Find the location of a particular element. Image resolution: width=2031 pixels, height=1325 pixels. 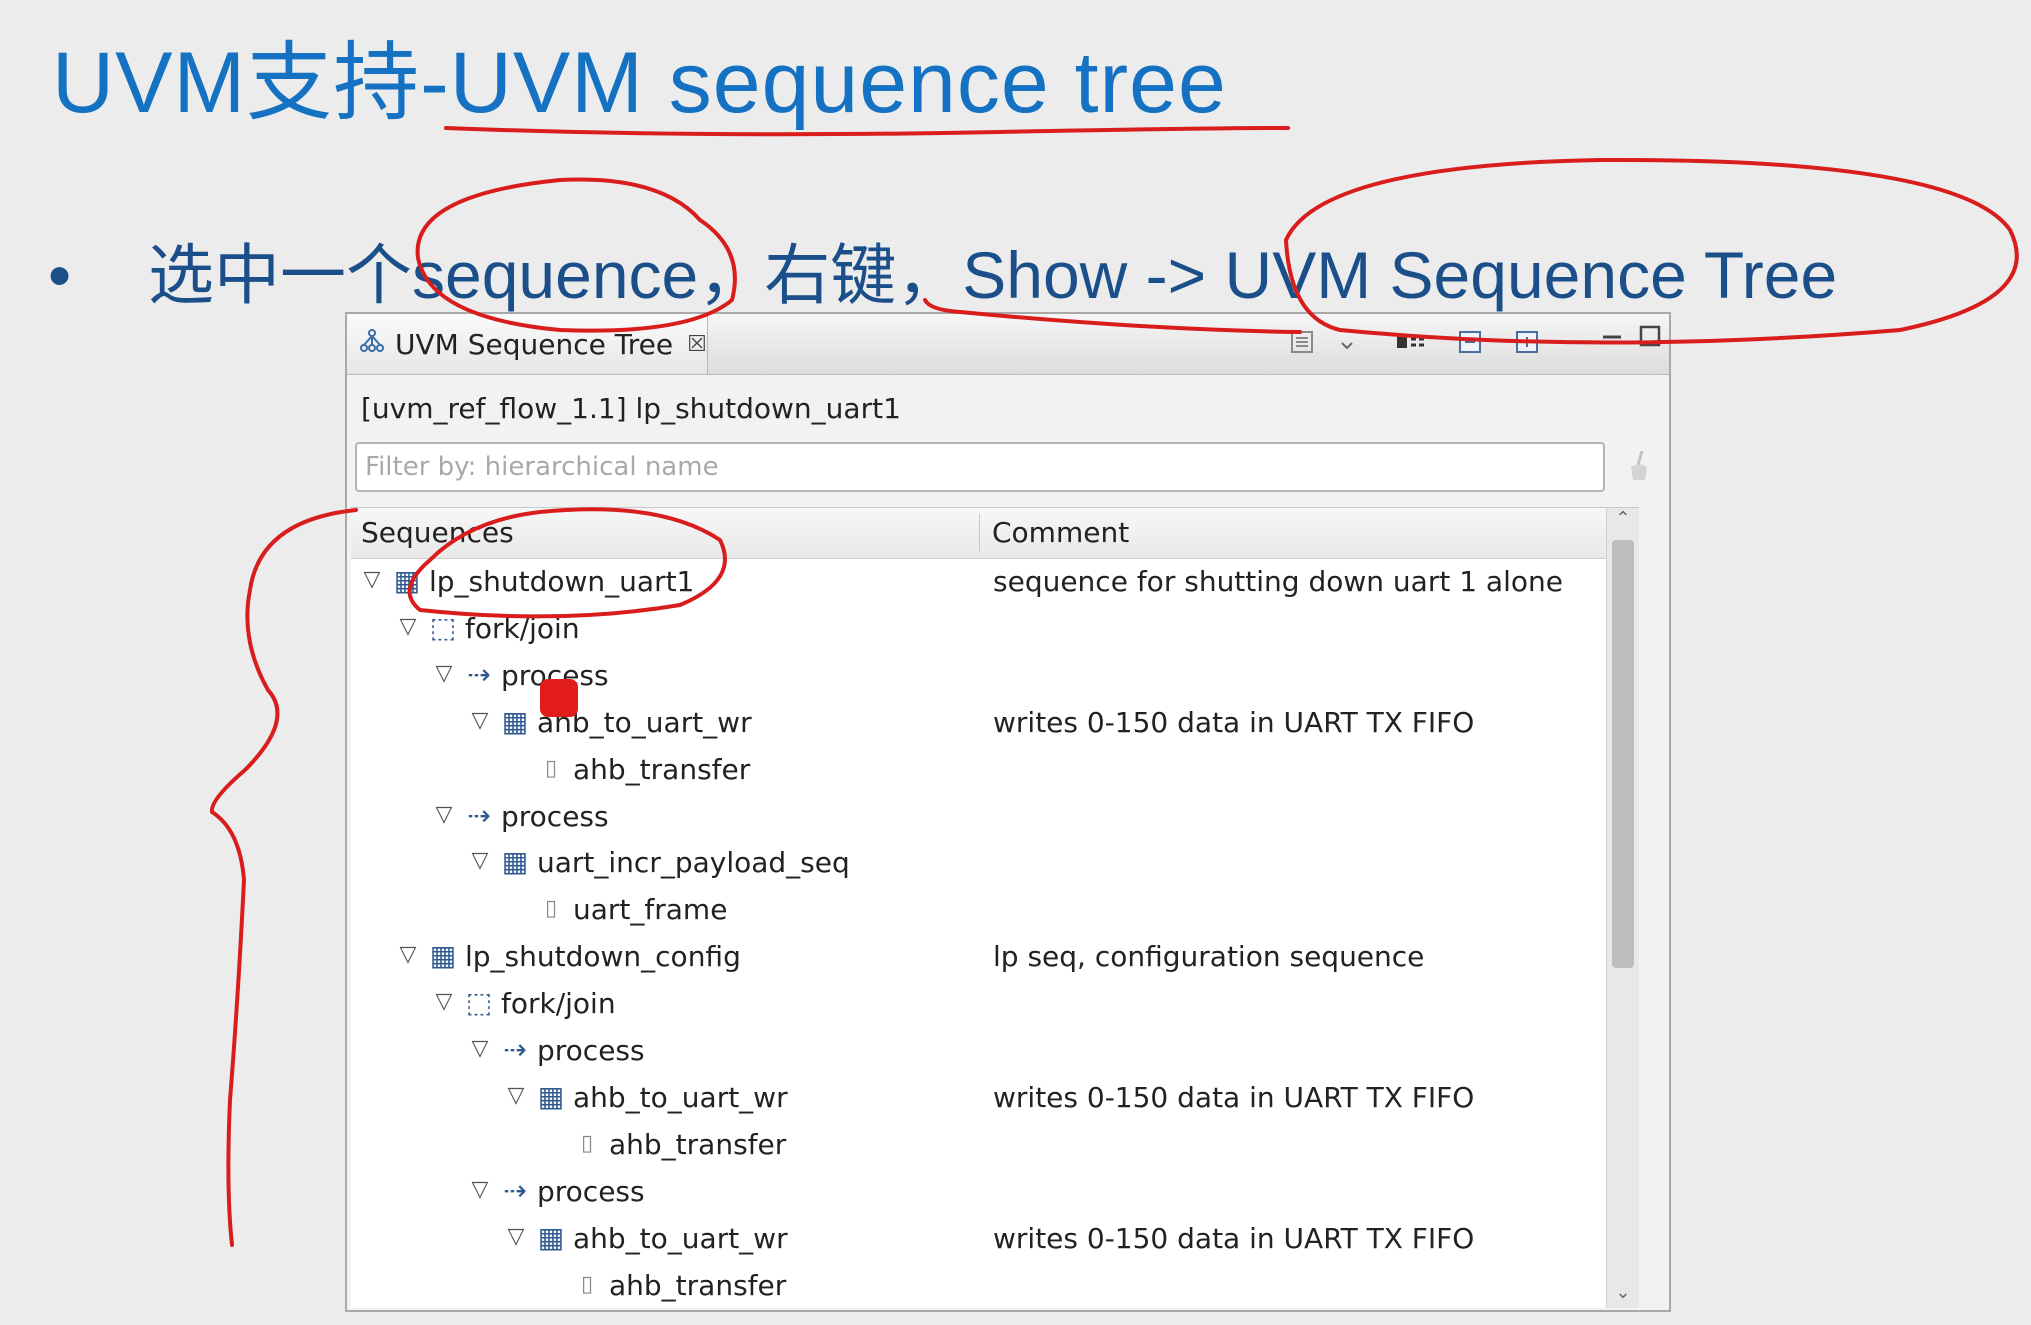

tree-row: ▽ ▦ uart_incr_payload_seq is located at coordinates (995, 864).